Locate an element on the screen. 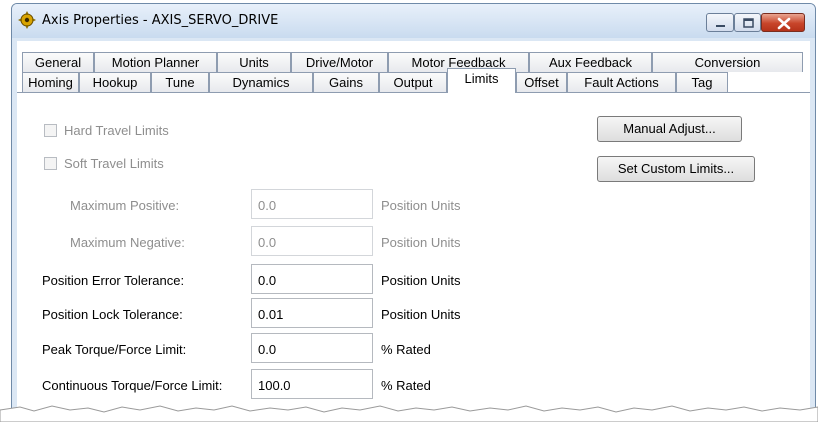  maximum-positive-unit: Position Units is located at coordinates (421, 205).